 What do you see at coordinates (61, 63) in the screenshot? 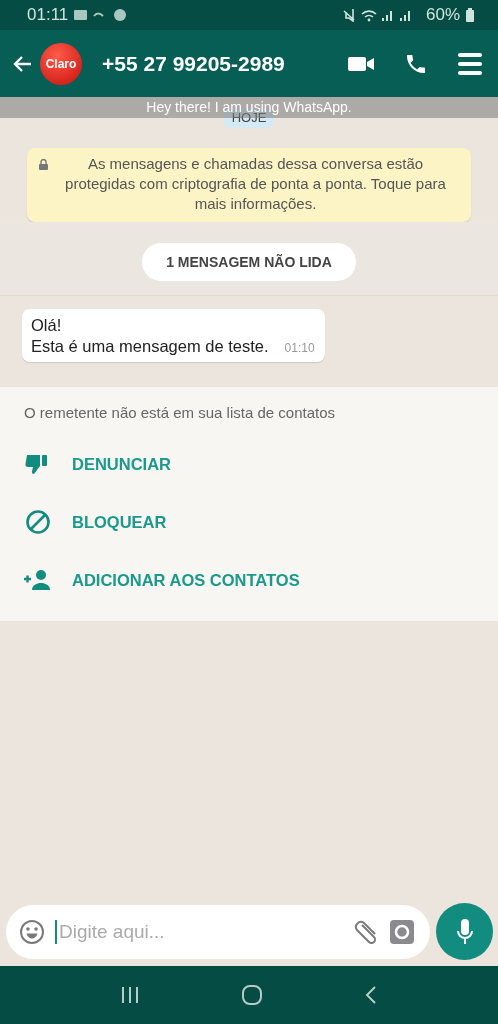
I see `contact-avatar: Claro` at bounding box center [61, 63].